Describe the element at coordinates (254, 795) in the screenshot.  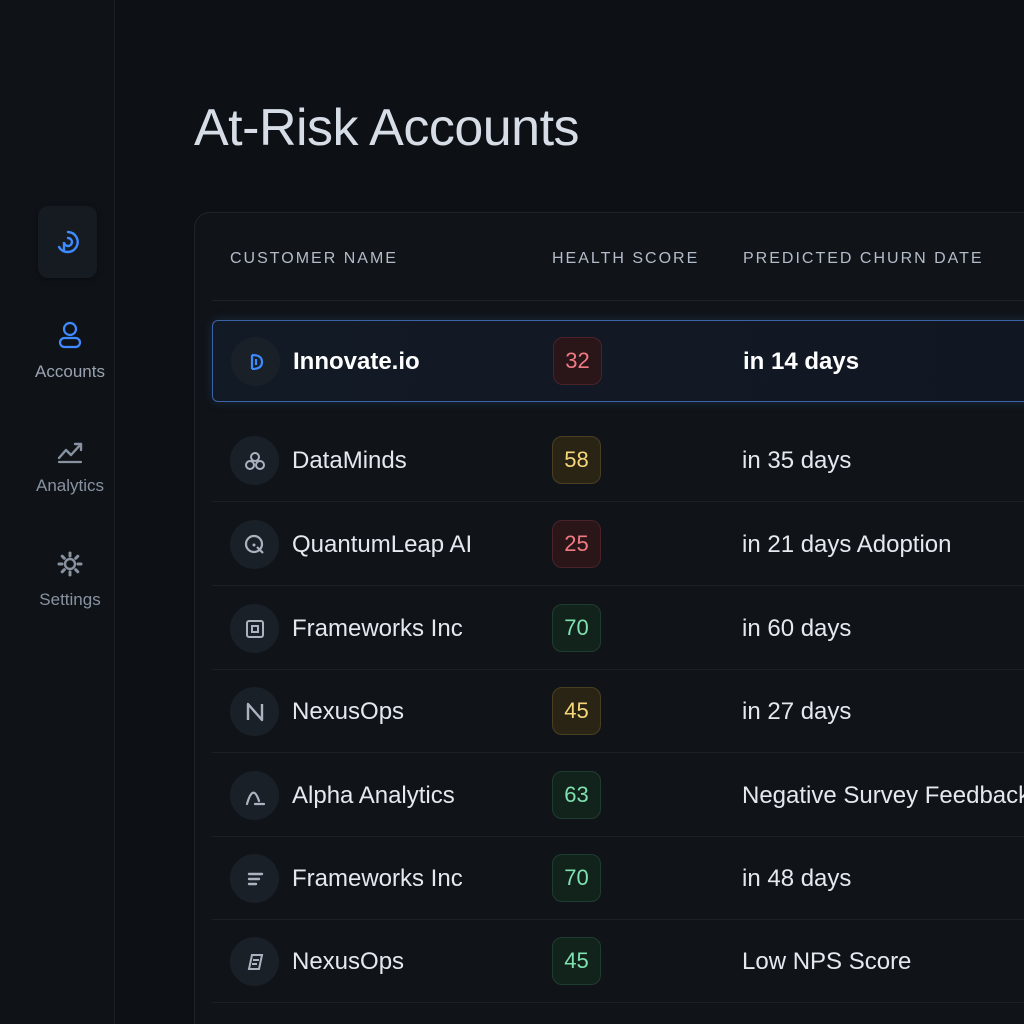
I see `alpha-analytics-logo-icon` at that location.